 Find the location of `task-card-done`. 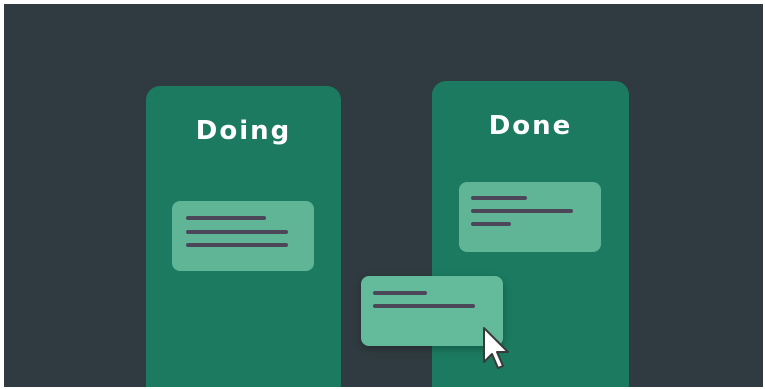

task-card-done is located at coordinates (530, 217).